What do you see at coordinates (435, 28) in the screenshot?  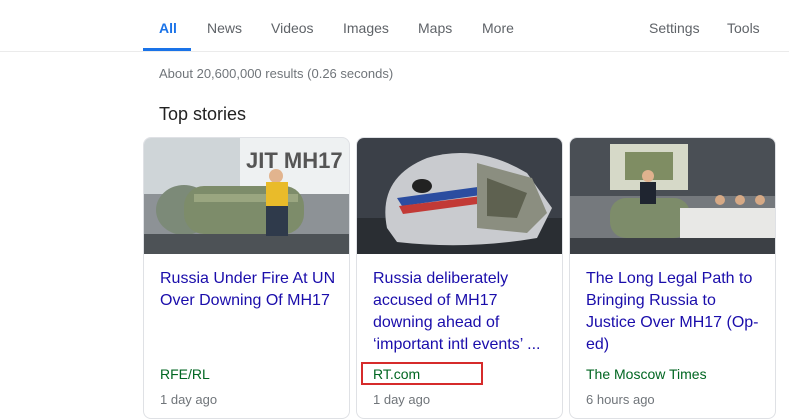 I see `tab-maps: Maps` at bounding box center [435, 28].